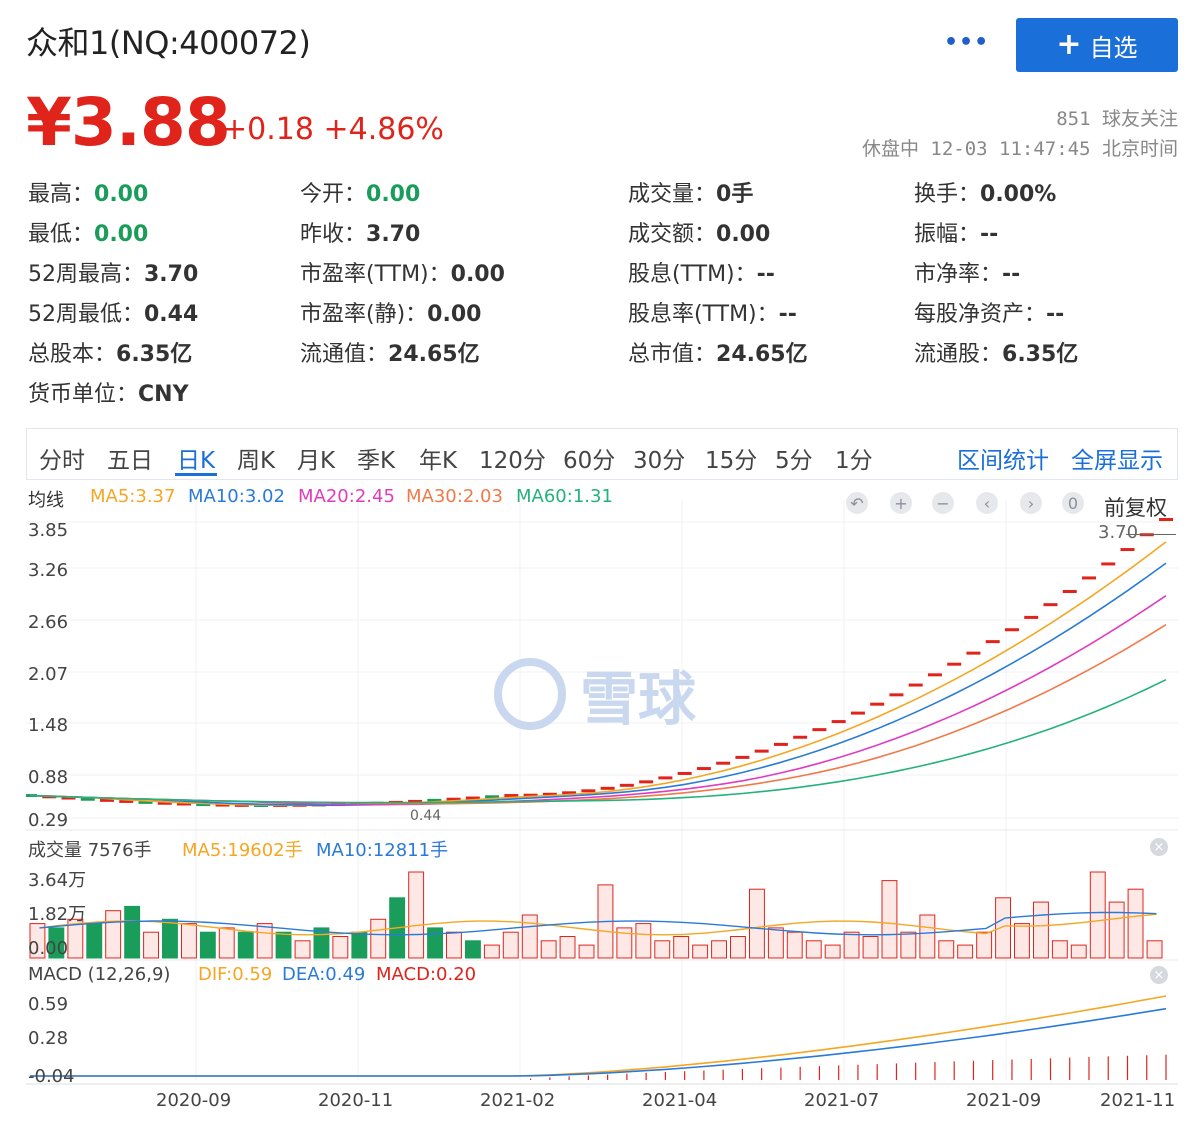 This screenshot has height=1134, width=1196. What do you see at coordinates (235, 974) in the screenshot?
I see `macd-value: DIF:0.59` at bounding box center [235, 974].